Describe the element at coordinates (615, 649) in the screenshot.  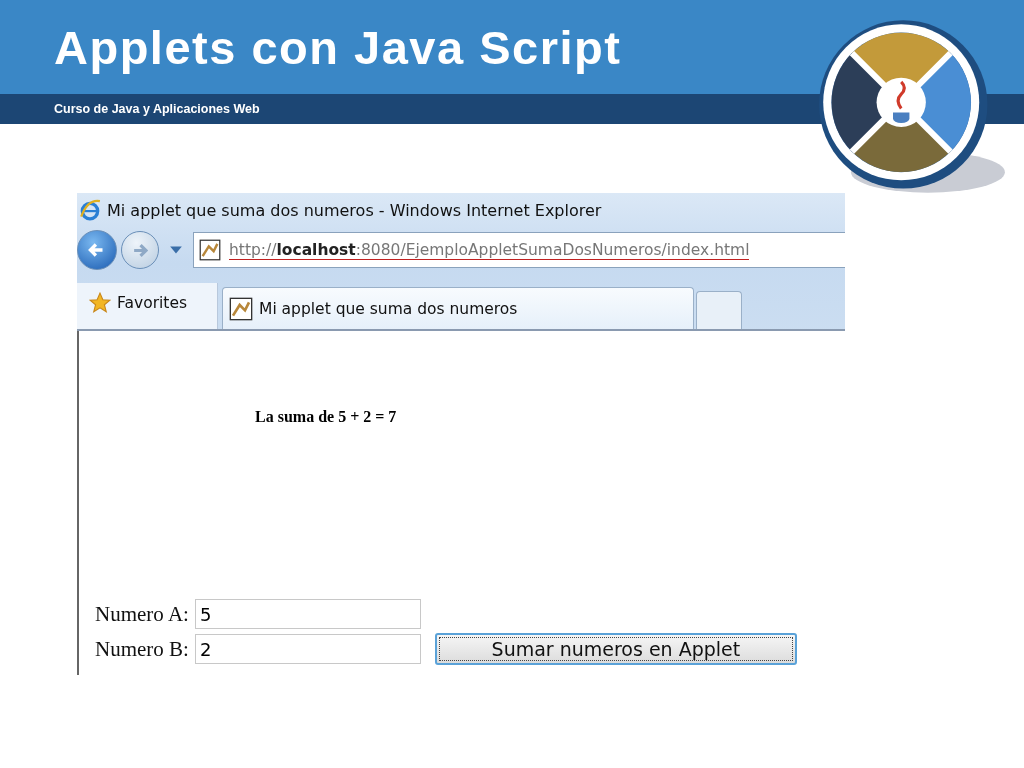
I see `sum-button: Sumar numeros en Applet` at that location.